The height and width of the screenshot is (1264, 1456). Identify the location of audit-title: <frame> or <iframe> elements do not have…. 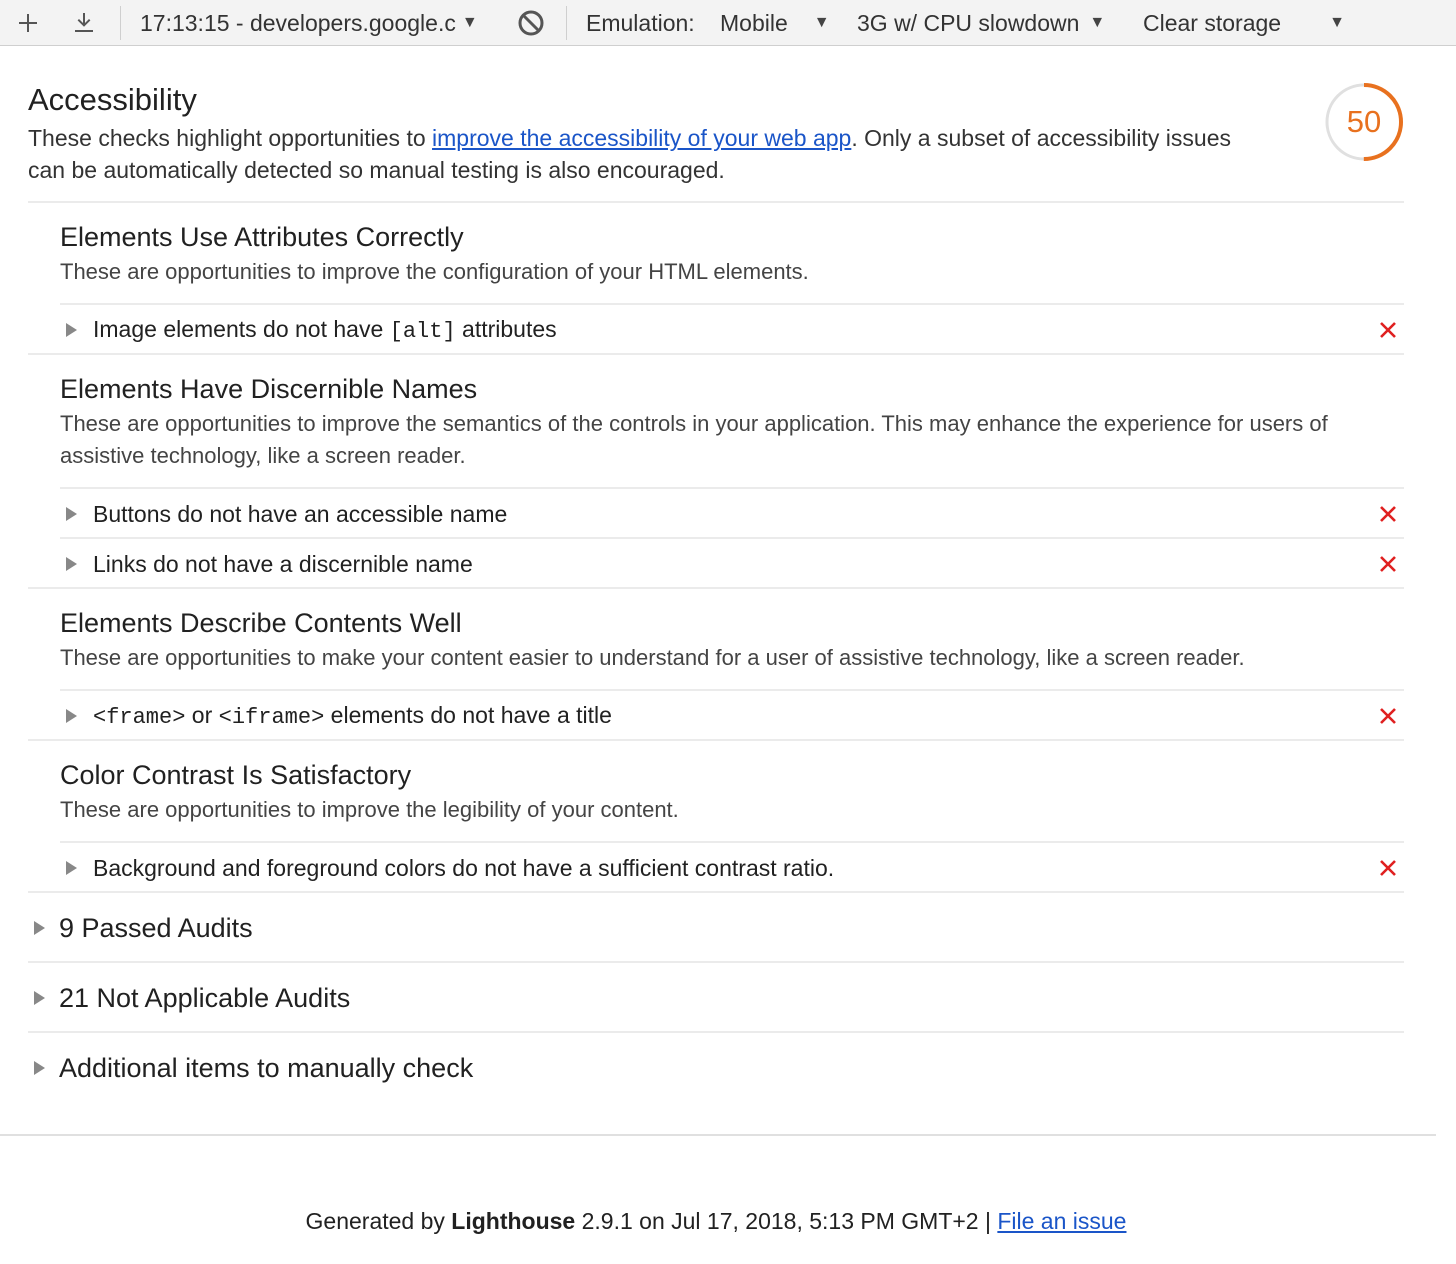
(352, 716).